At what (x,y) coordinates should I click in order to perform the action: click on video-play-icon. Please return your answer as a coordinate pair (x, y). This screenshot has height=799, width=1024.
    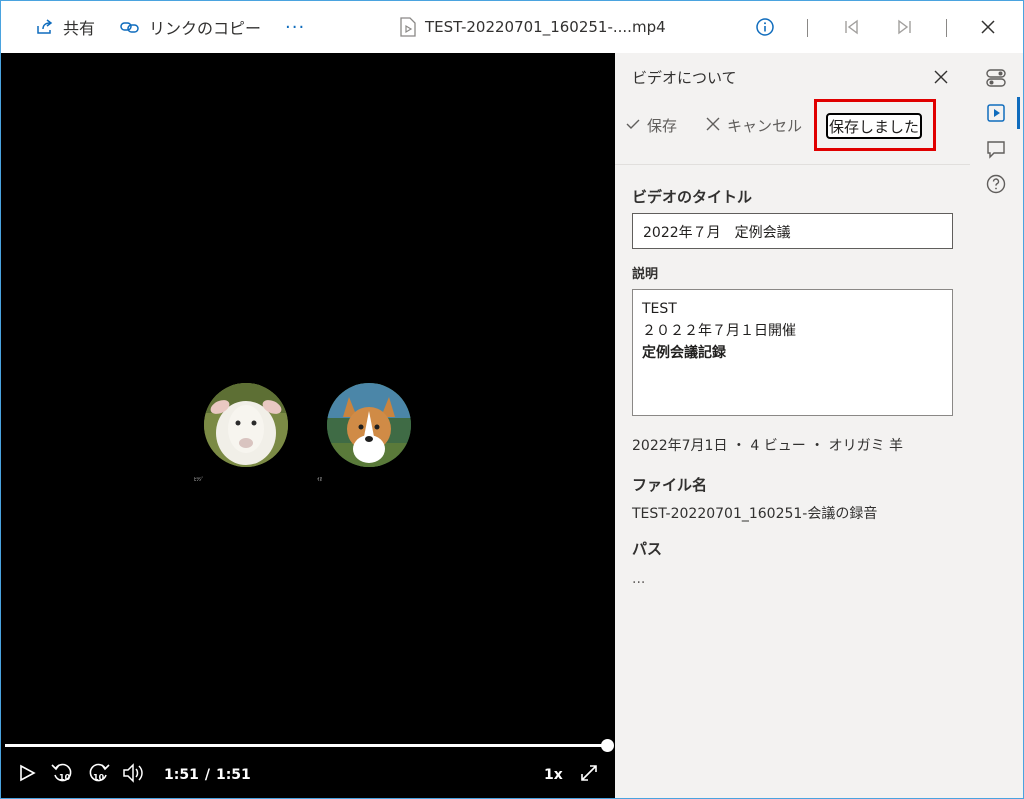
    Looking at the image, I should click on (996, 116).